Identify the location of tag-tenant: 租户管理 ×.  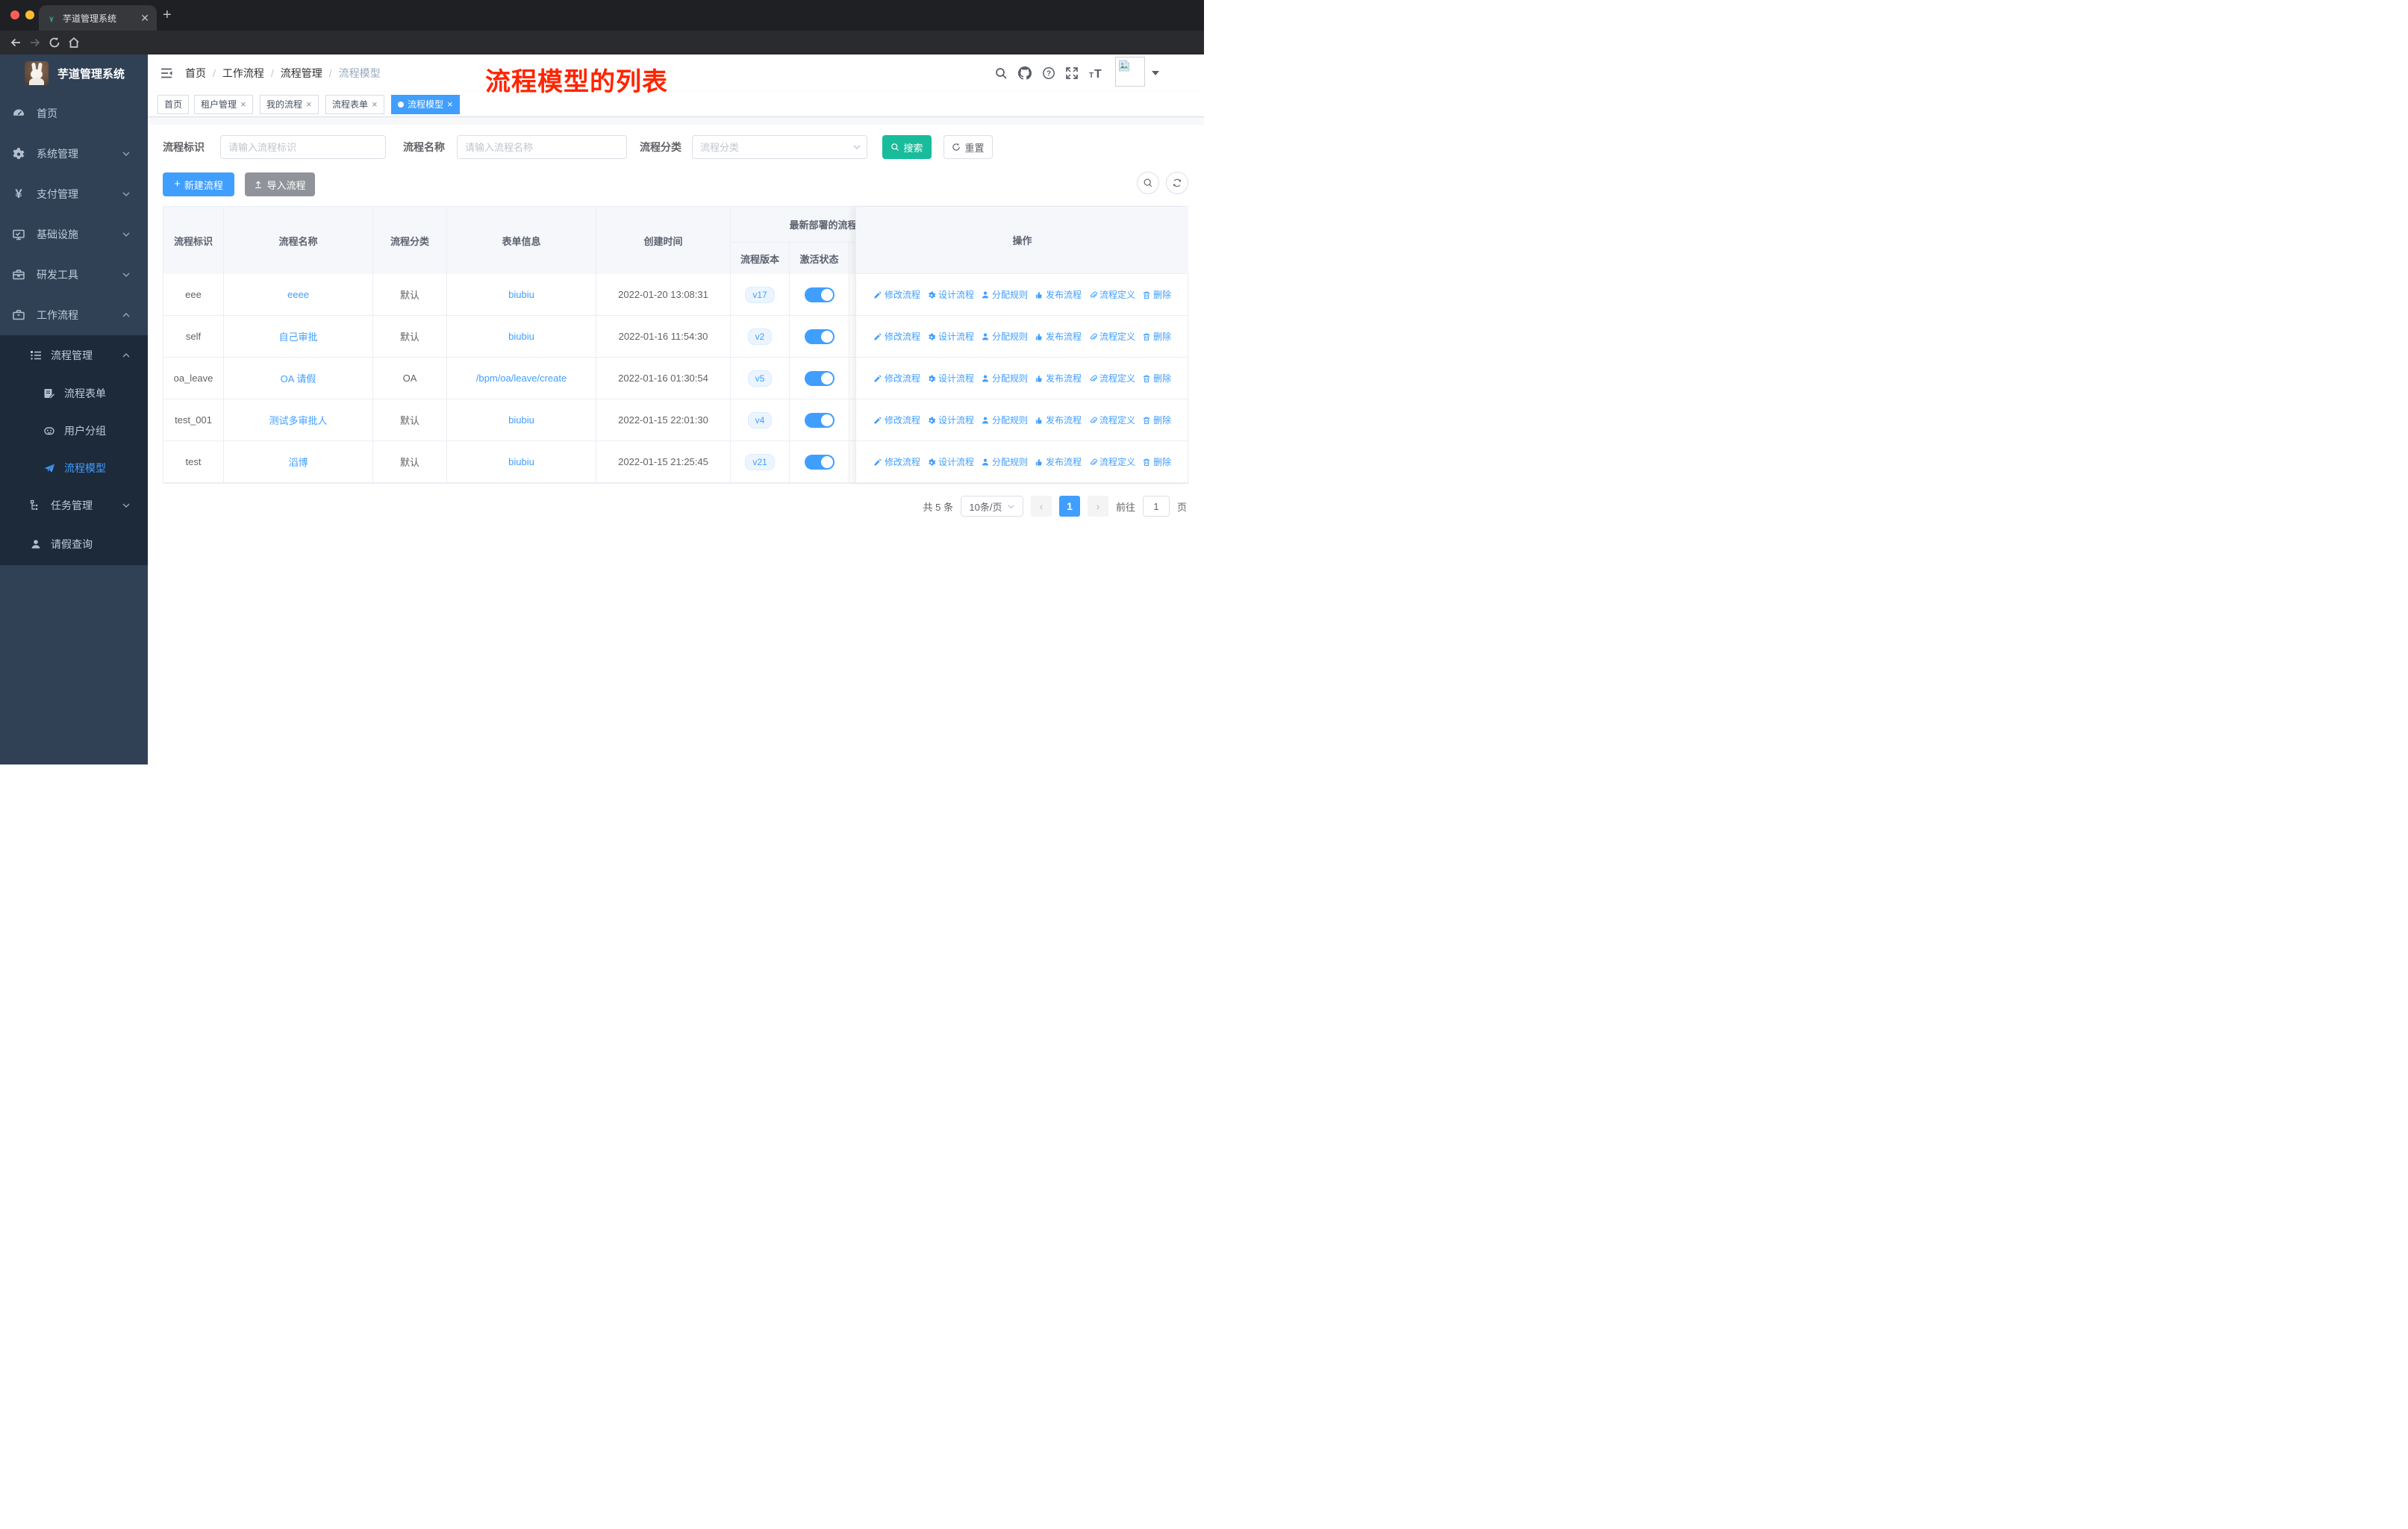
(223, 105).